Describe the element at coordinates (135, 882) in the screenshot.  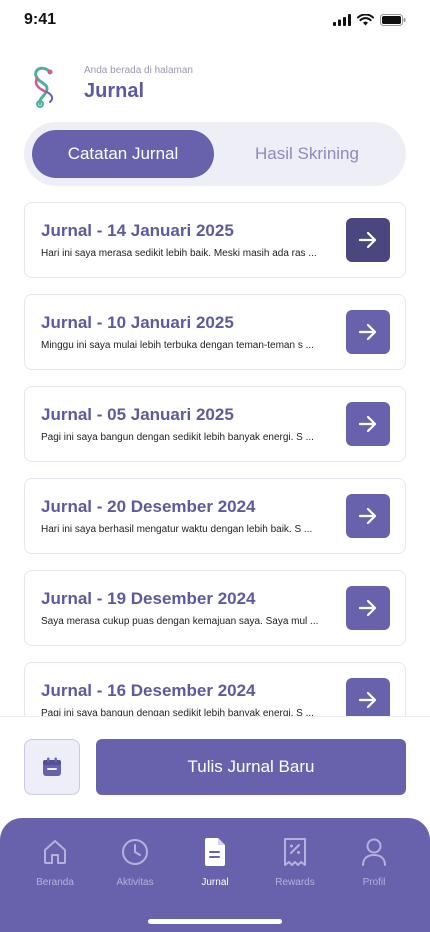
I see `nav-label: Aktivitas` at that location.